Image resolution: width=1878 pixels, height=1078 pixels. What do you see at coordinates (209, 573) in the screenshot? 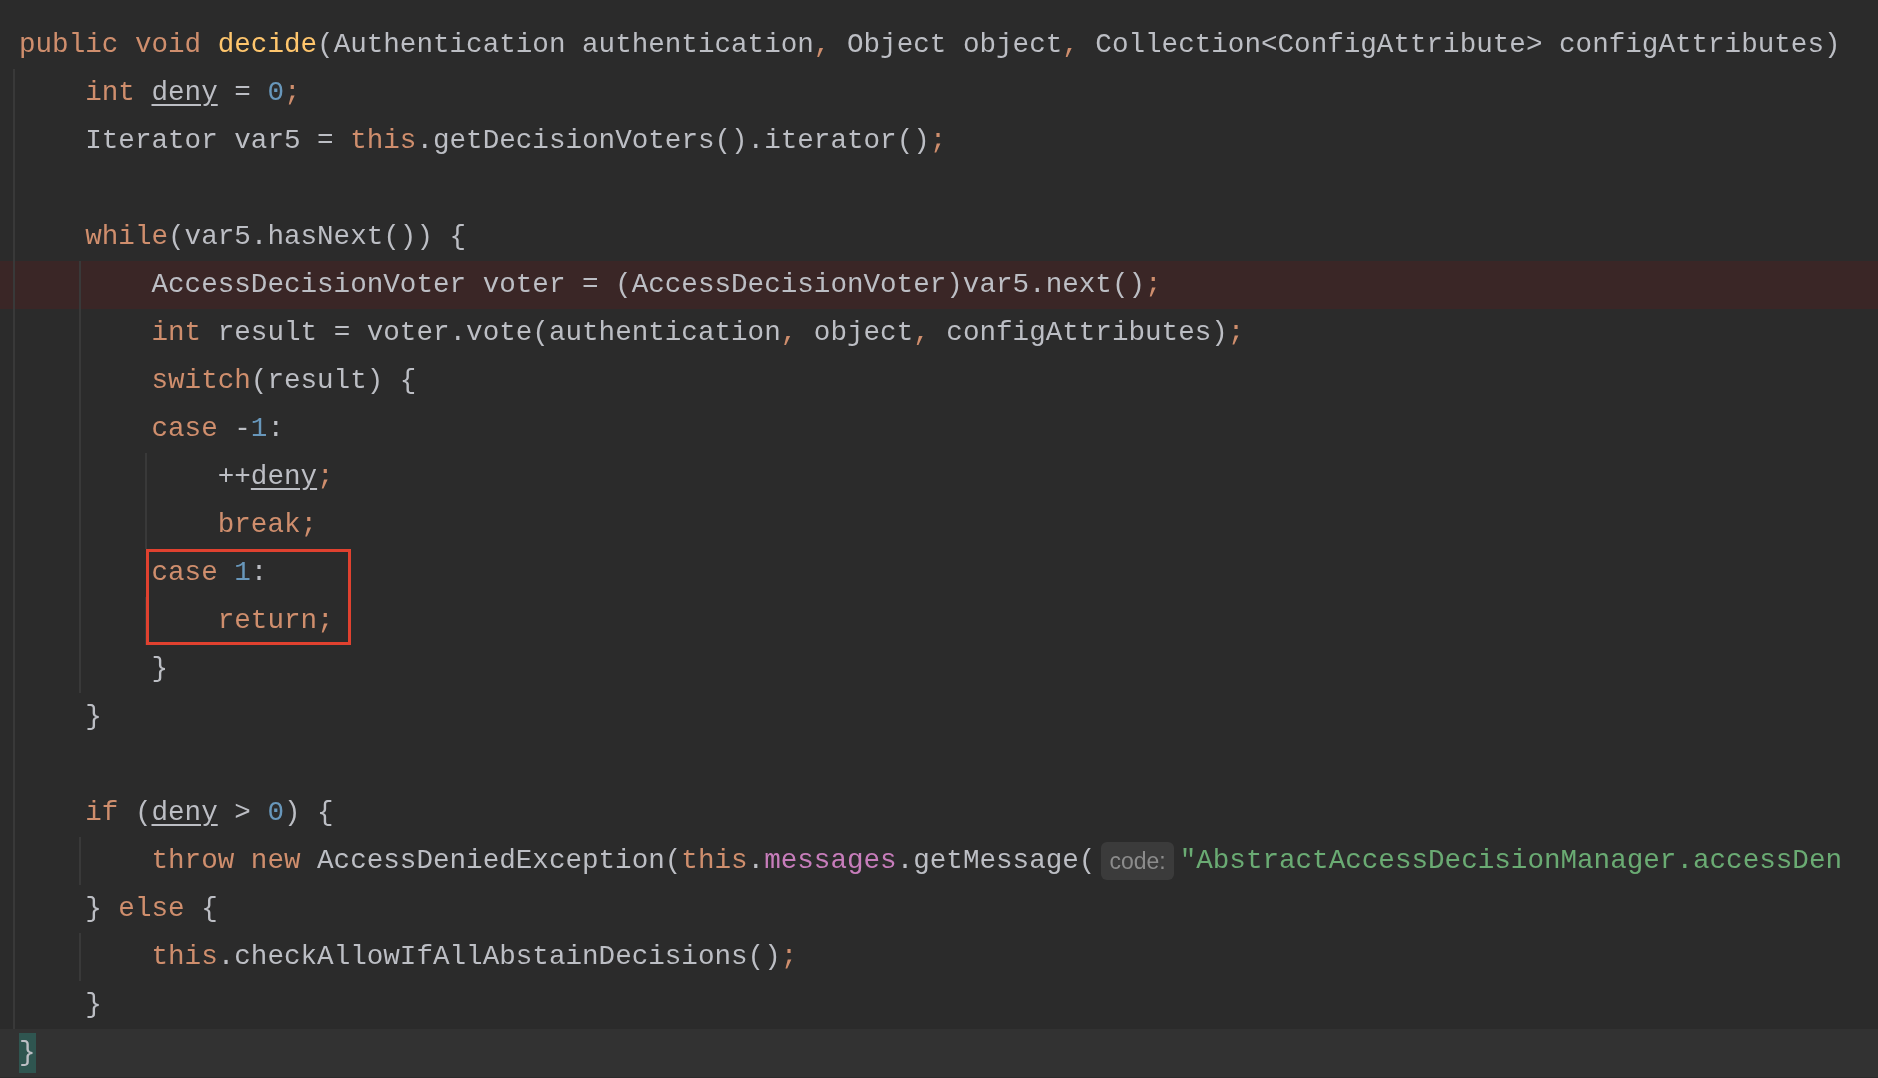
I see `code-line: case 1:` at bounding box center [209, 573].